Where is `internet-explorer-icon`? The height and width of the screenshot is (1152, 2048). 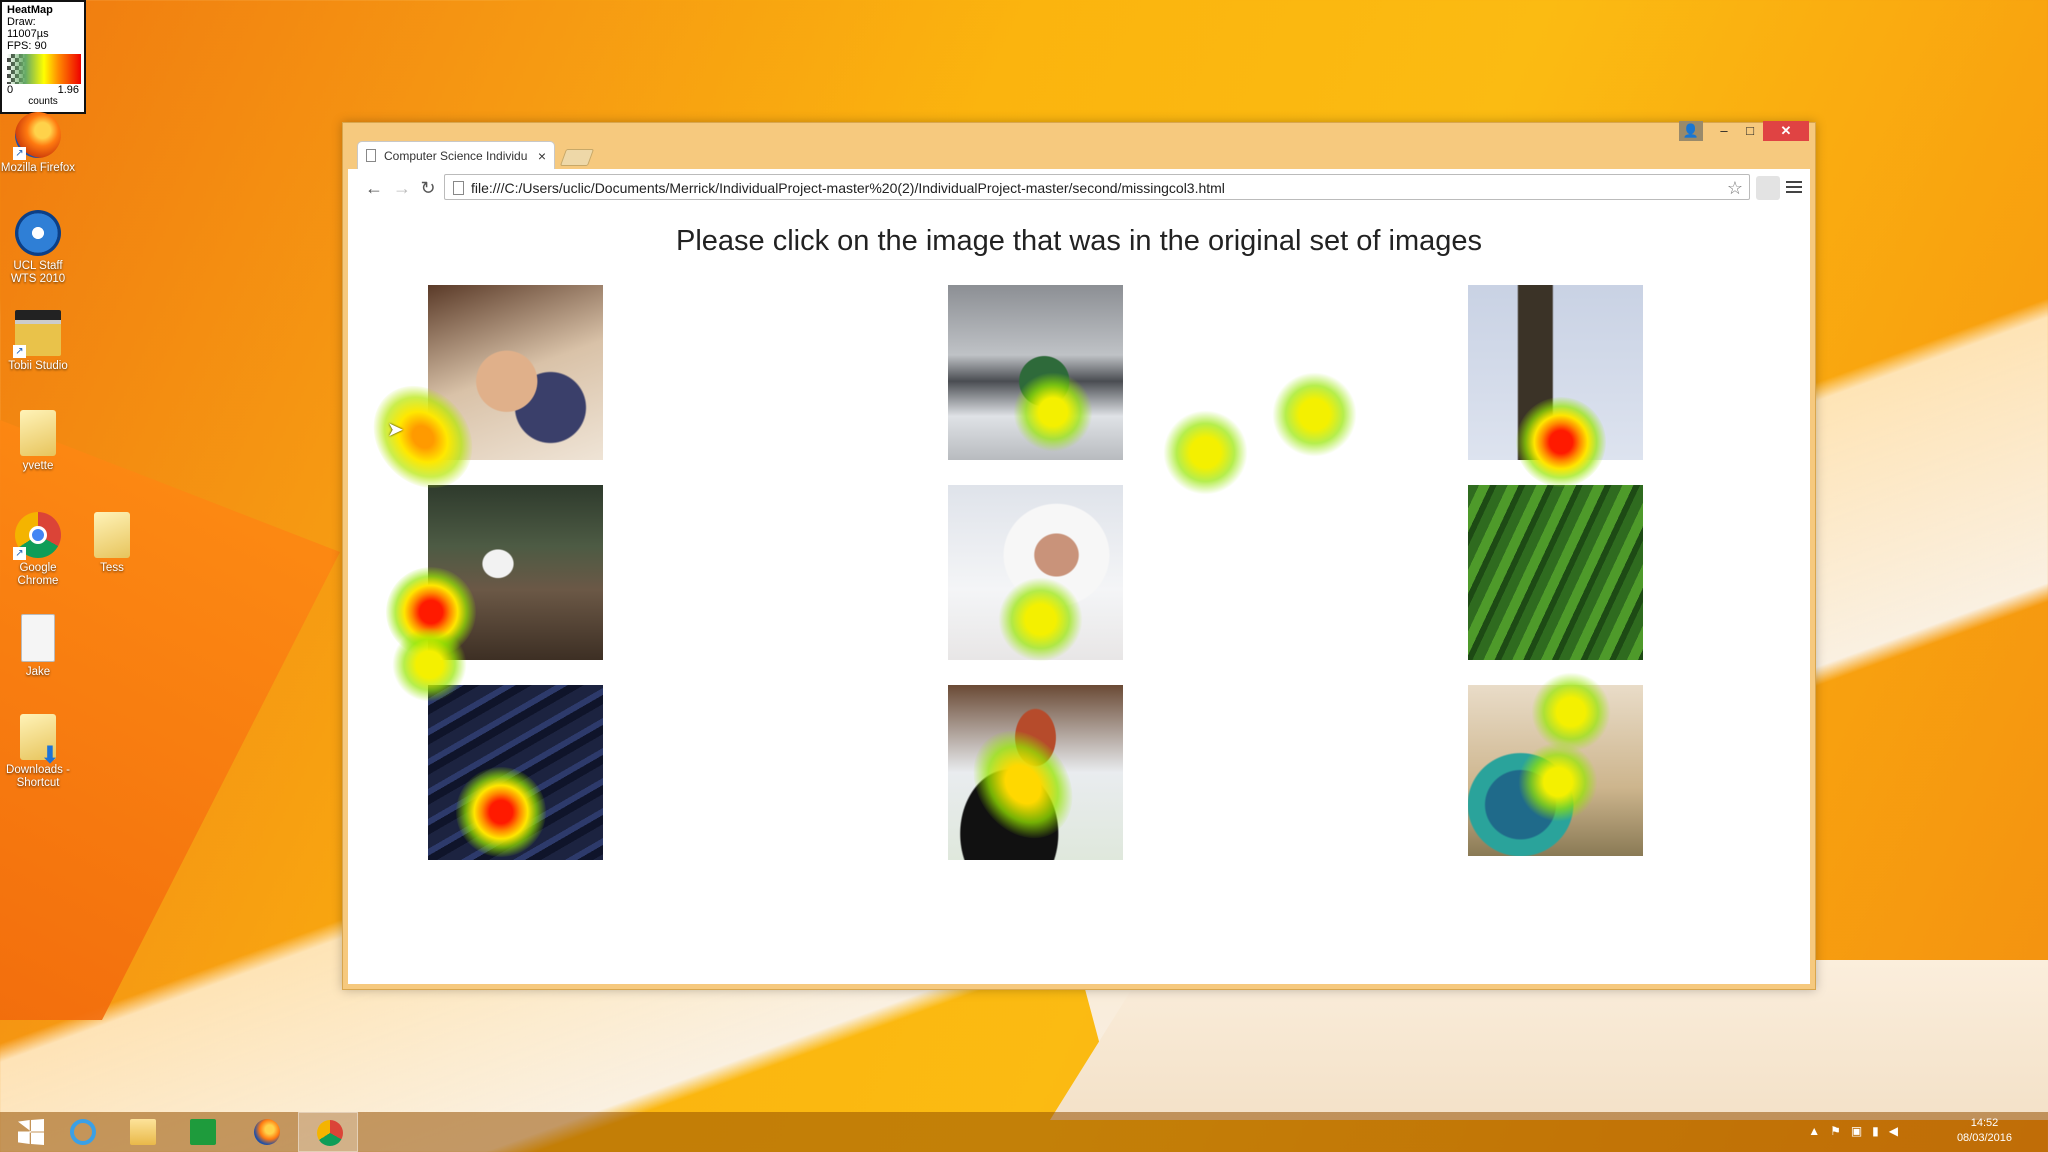
internet-explorer-icon is located at coordinates (83, 1132).